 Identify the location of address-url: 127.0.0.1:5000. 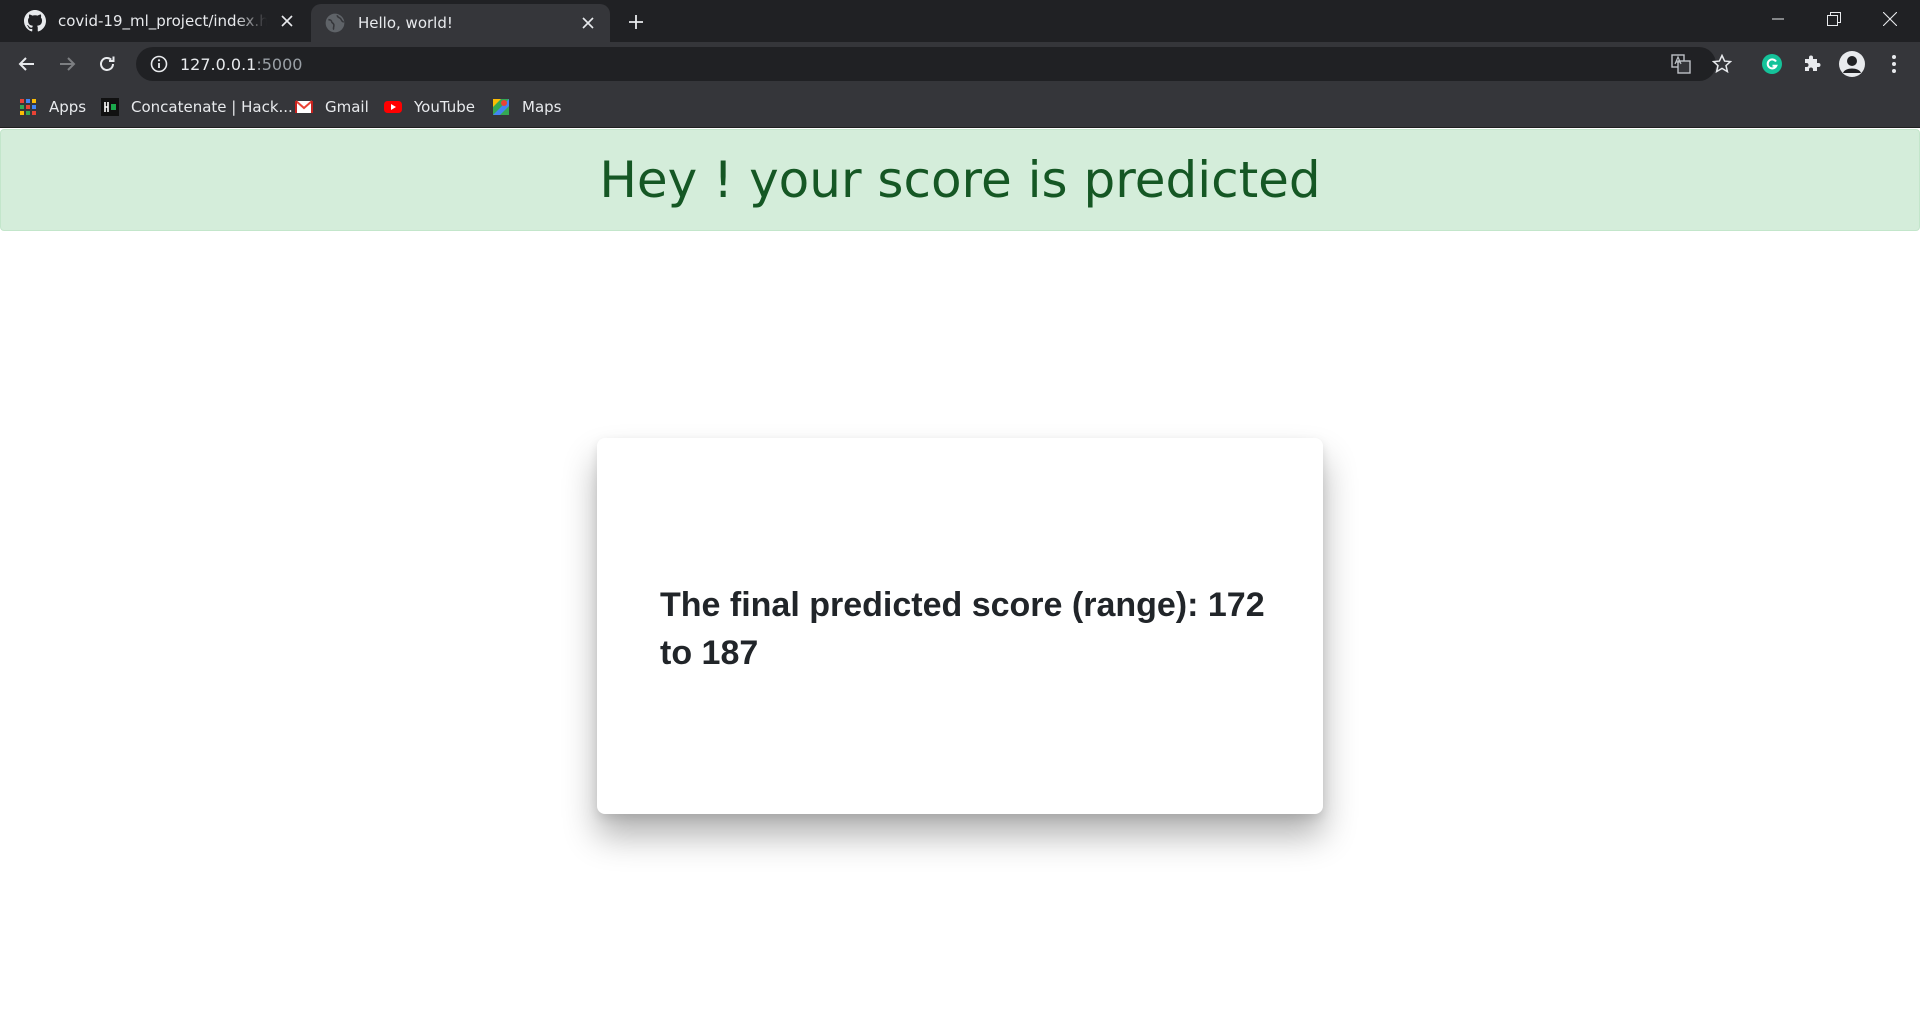
(241, 64).